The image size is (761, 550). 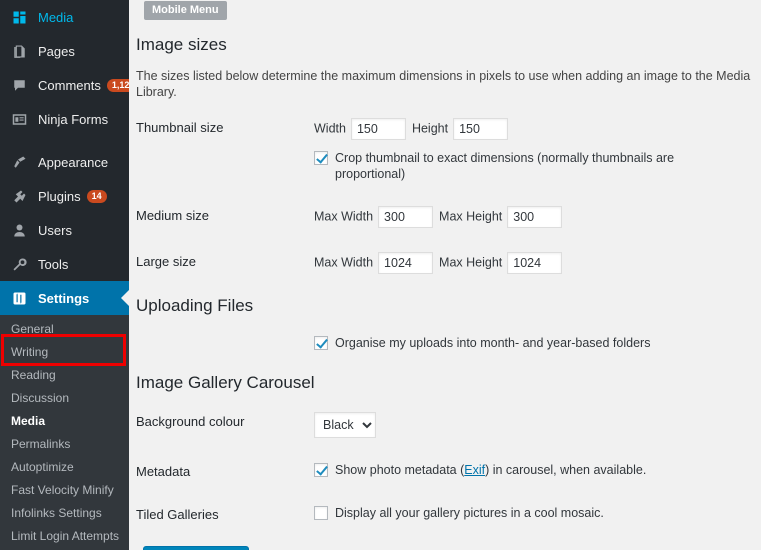 I want to click on sidebar-item-settings: Settings, so click(x=64, y=298).